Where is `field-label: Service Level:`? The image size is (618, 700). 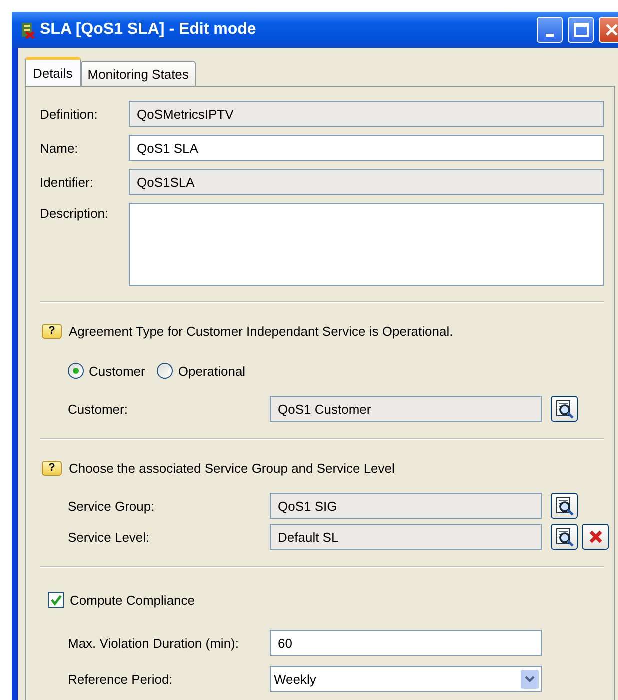 field-label: Service Level: is located at coordinates (109, 537).